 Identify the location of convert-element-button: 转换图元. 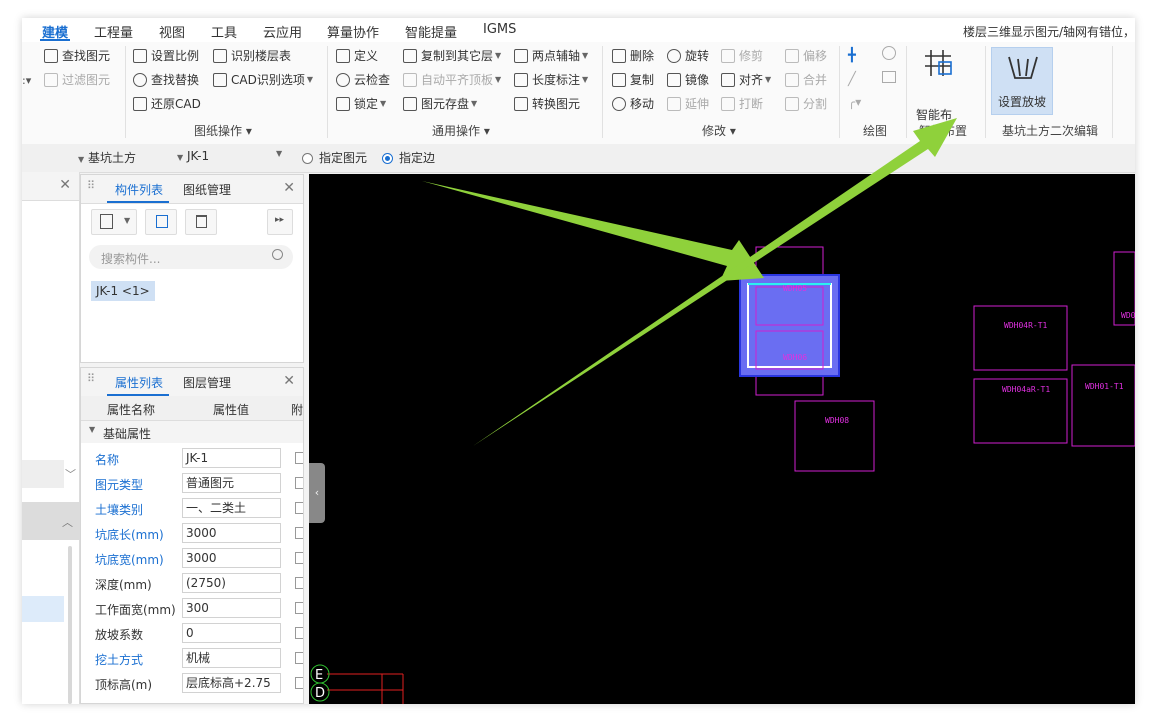
(547, 104).